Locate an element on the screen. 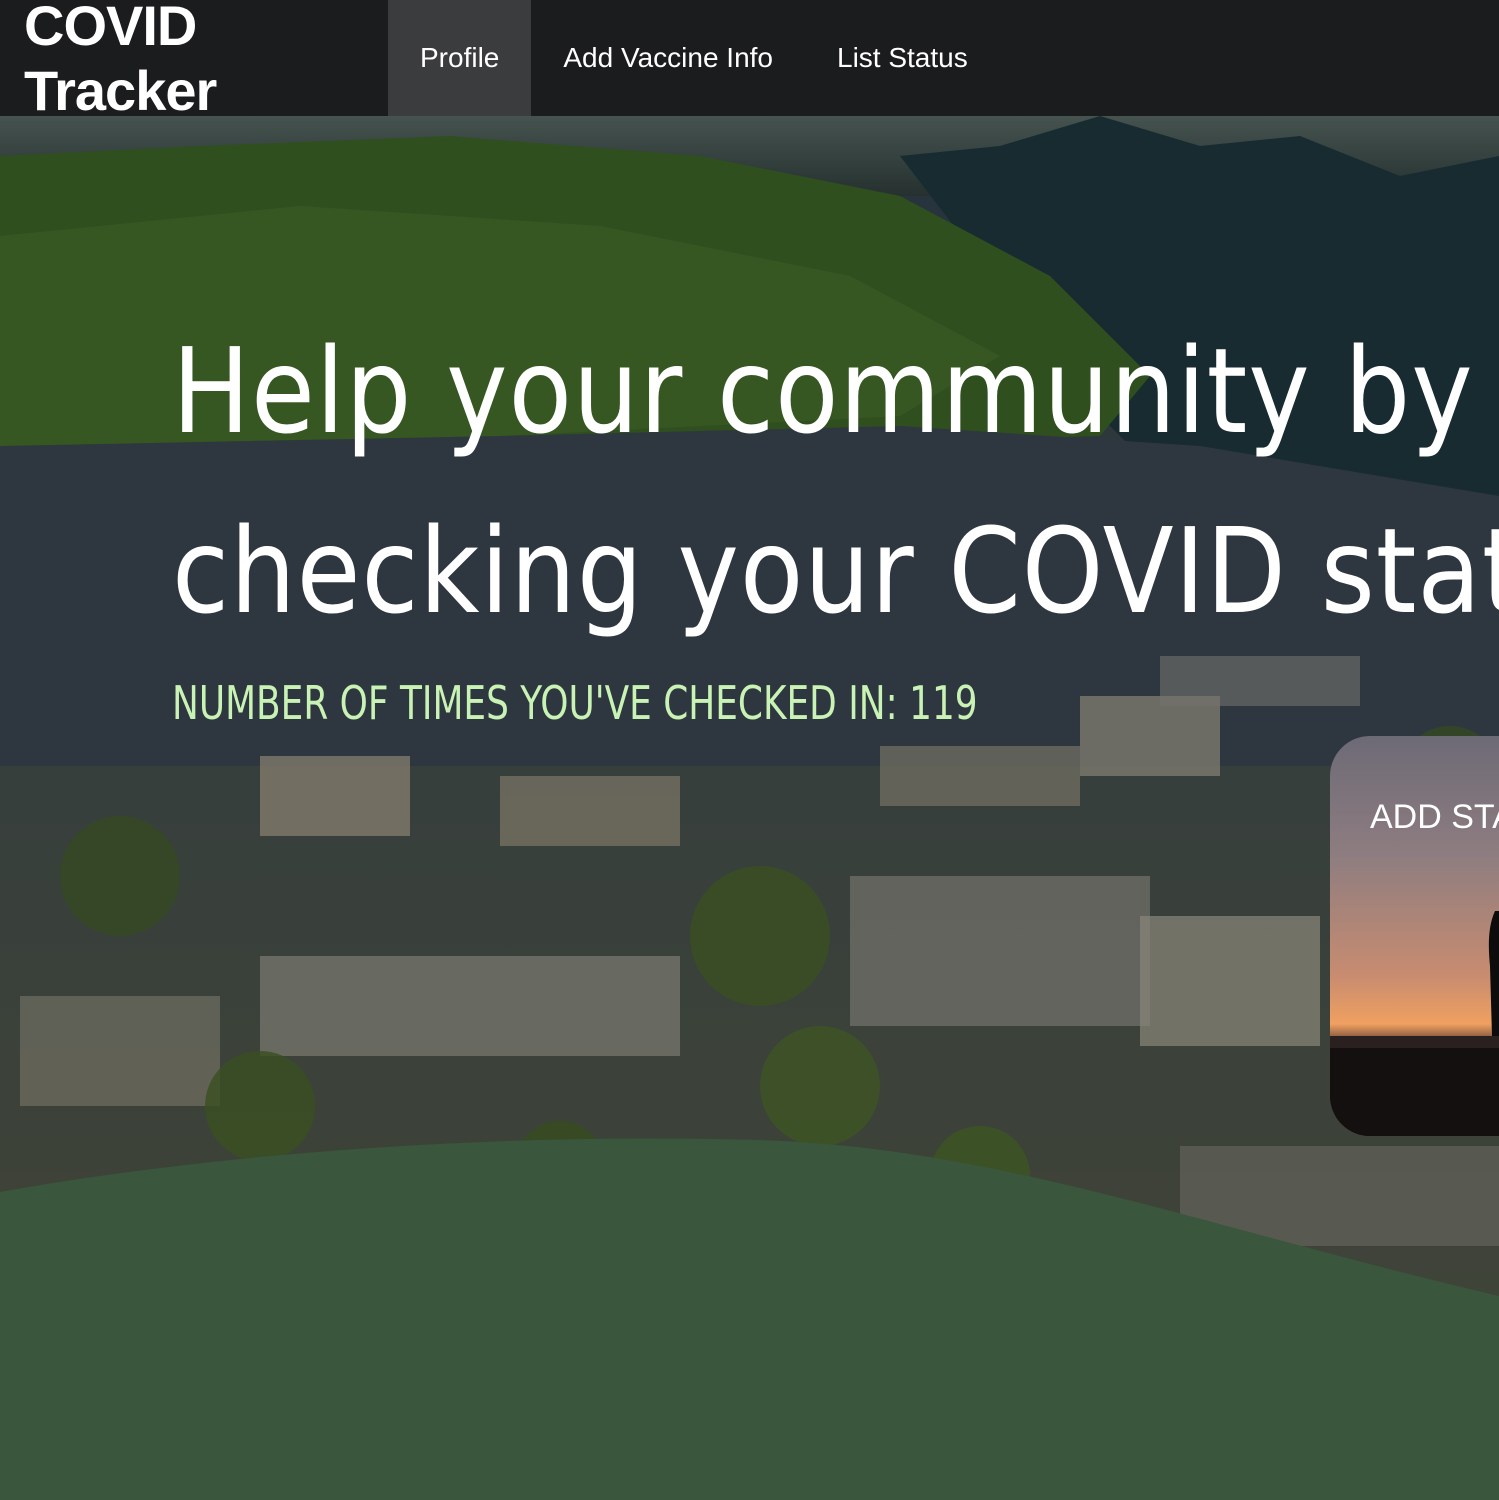 This screenshot has height=1500, width=1499. checkin-count-text: NUMBER OF TIMES YOU'VE CHECKED IN: 119 is located at coordinates (575, 703).